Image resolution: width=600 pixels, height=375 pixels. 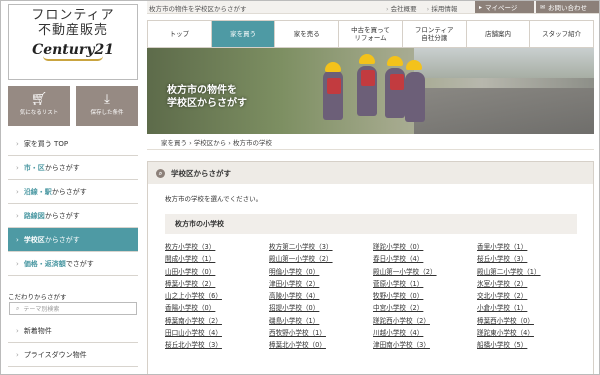 I want to click on logo-line1: フロンティア, so click(x=73, y=15).